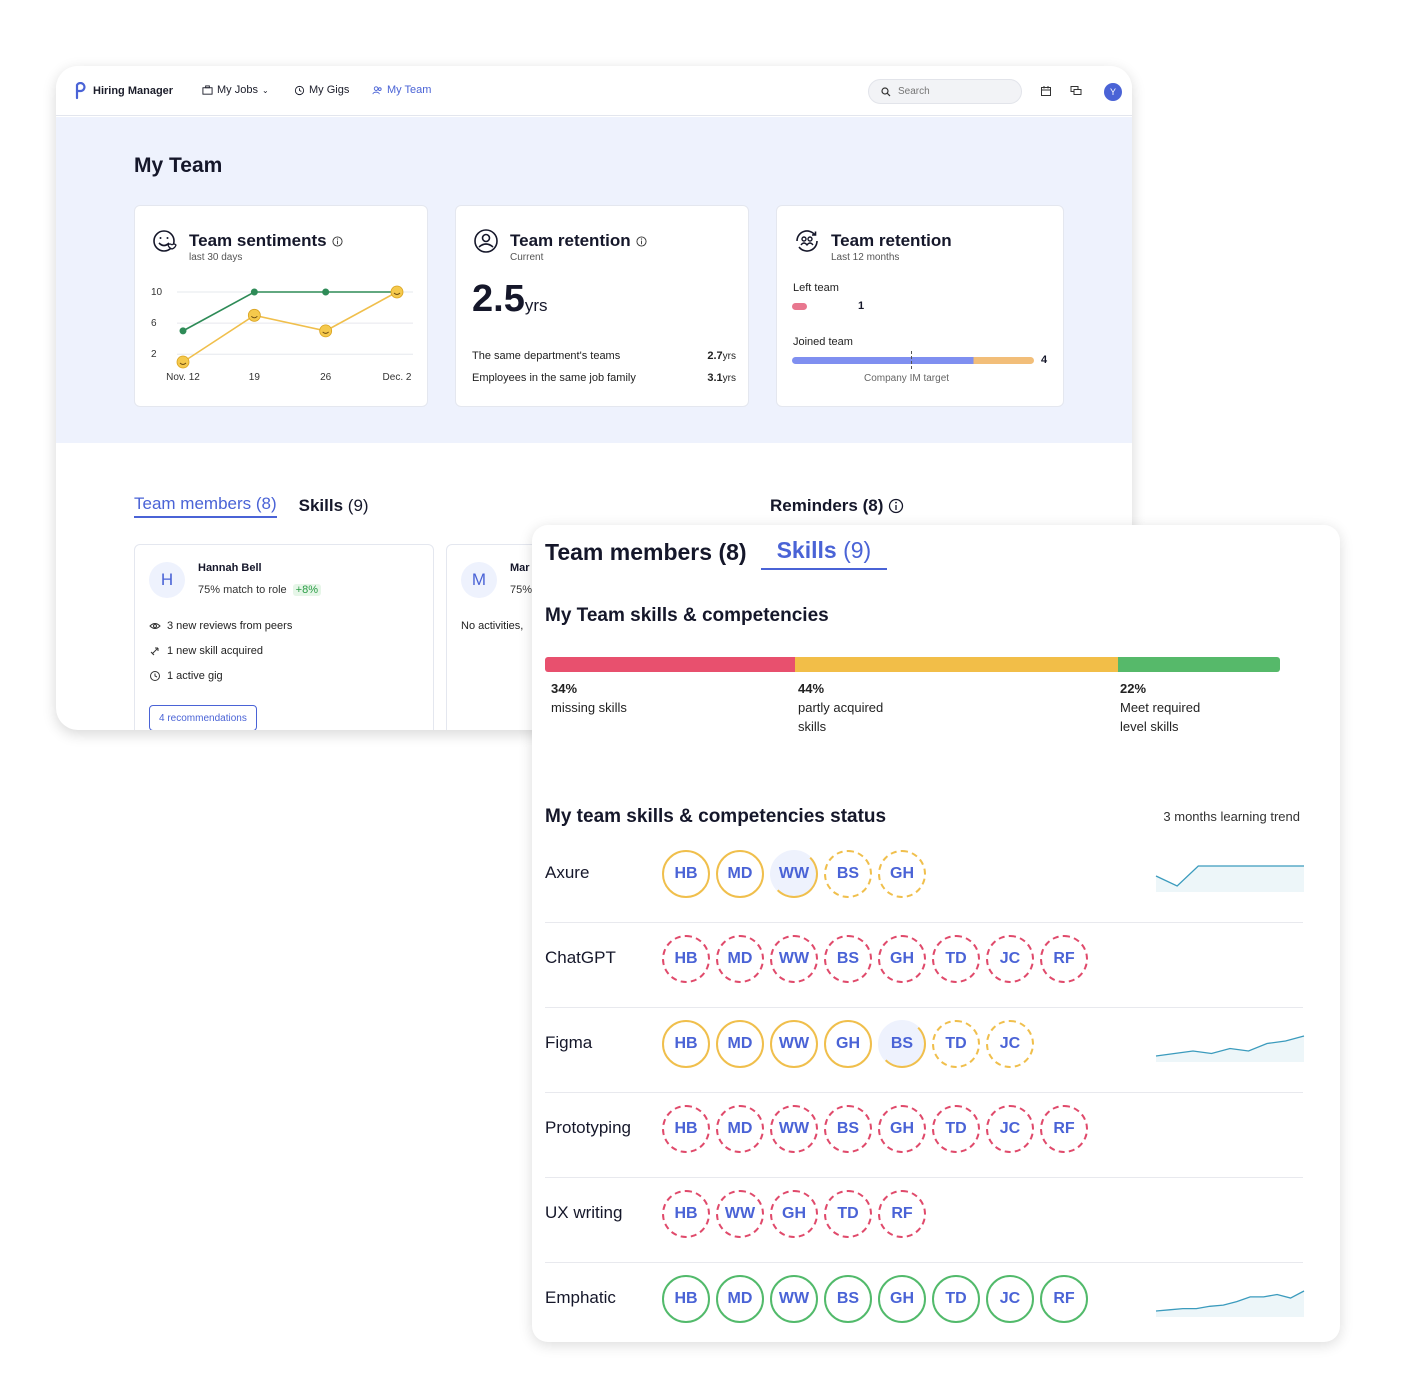 The width and height of the screenshot is (1410, 1400). I want to click on nav-my-team-label: My Team, so click(409, 90).